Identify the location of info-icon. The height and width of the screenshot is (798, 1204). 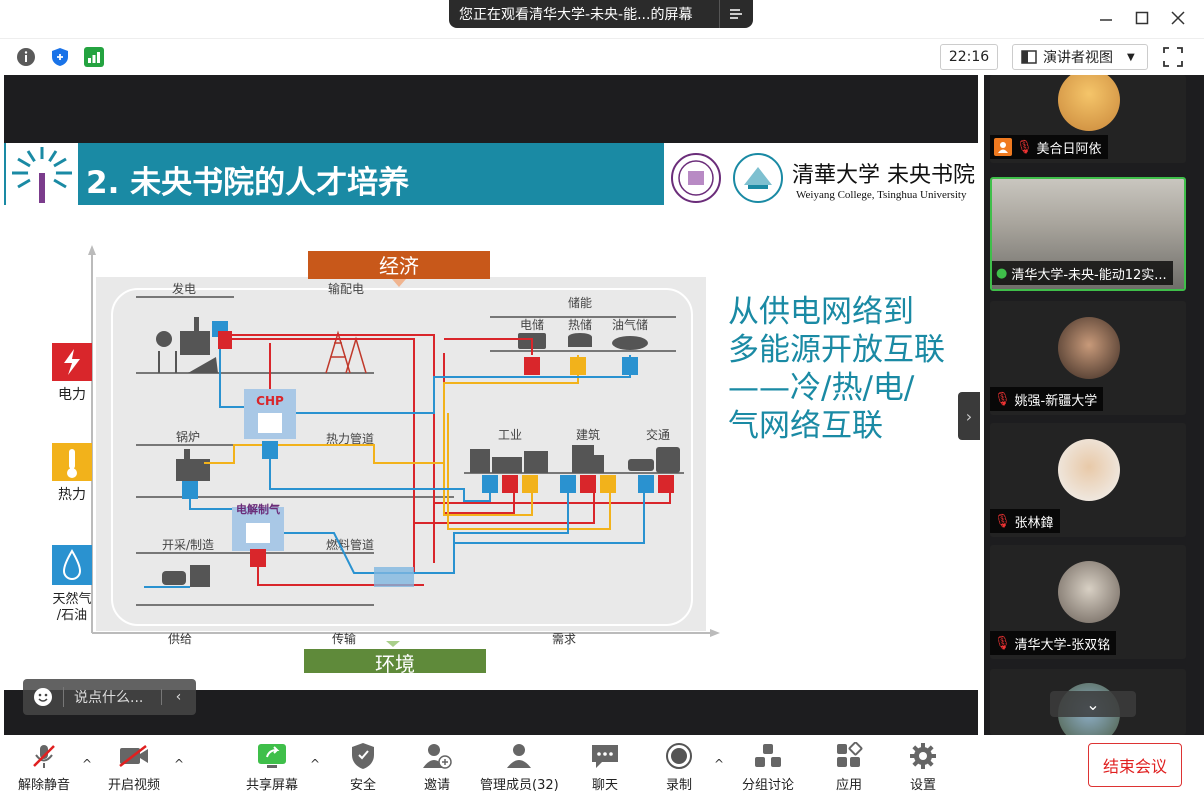
(26, 57).